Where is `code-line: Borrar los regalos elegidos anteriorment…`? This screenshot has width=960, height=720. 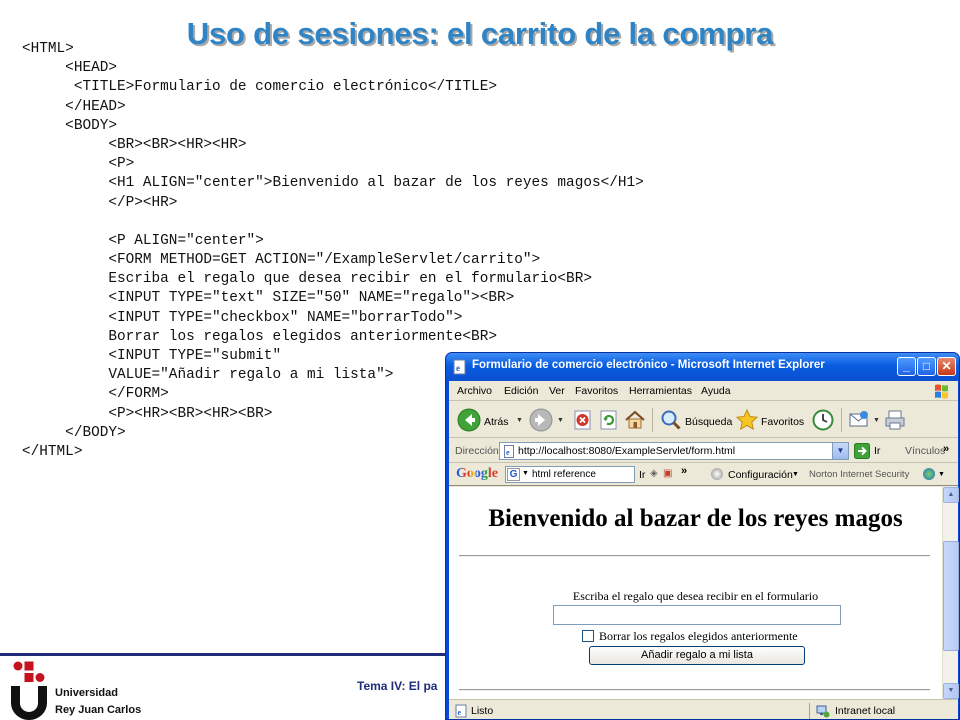
code-line: Borrar los regalos elegidos anteriorment… is located at coordinates (259, 336).